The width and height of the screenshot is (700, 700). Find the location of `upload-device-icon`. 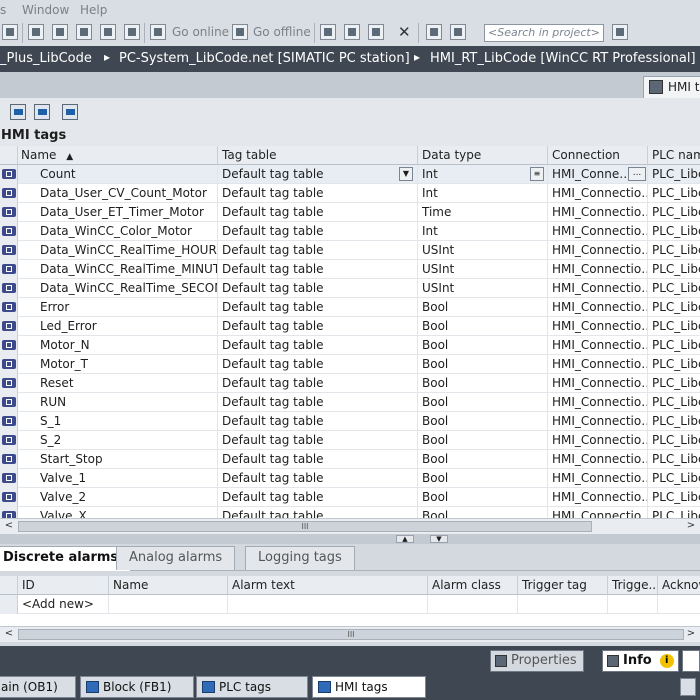

upload-device-icon is located at coordinates (84, 32).